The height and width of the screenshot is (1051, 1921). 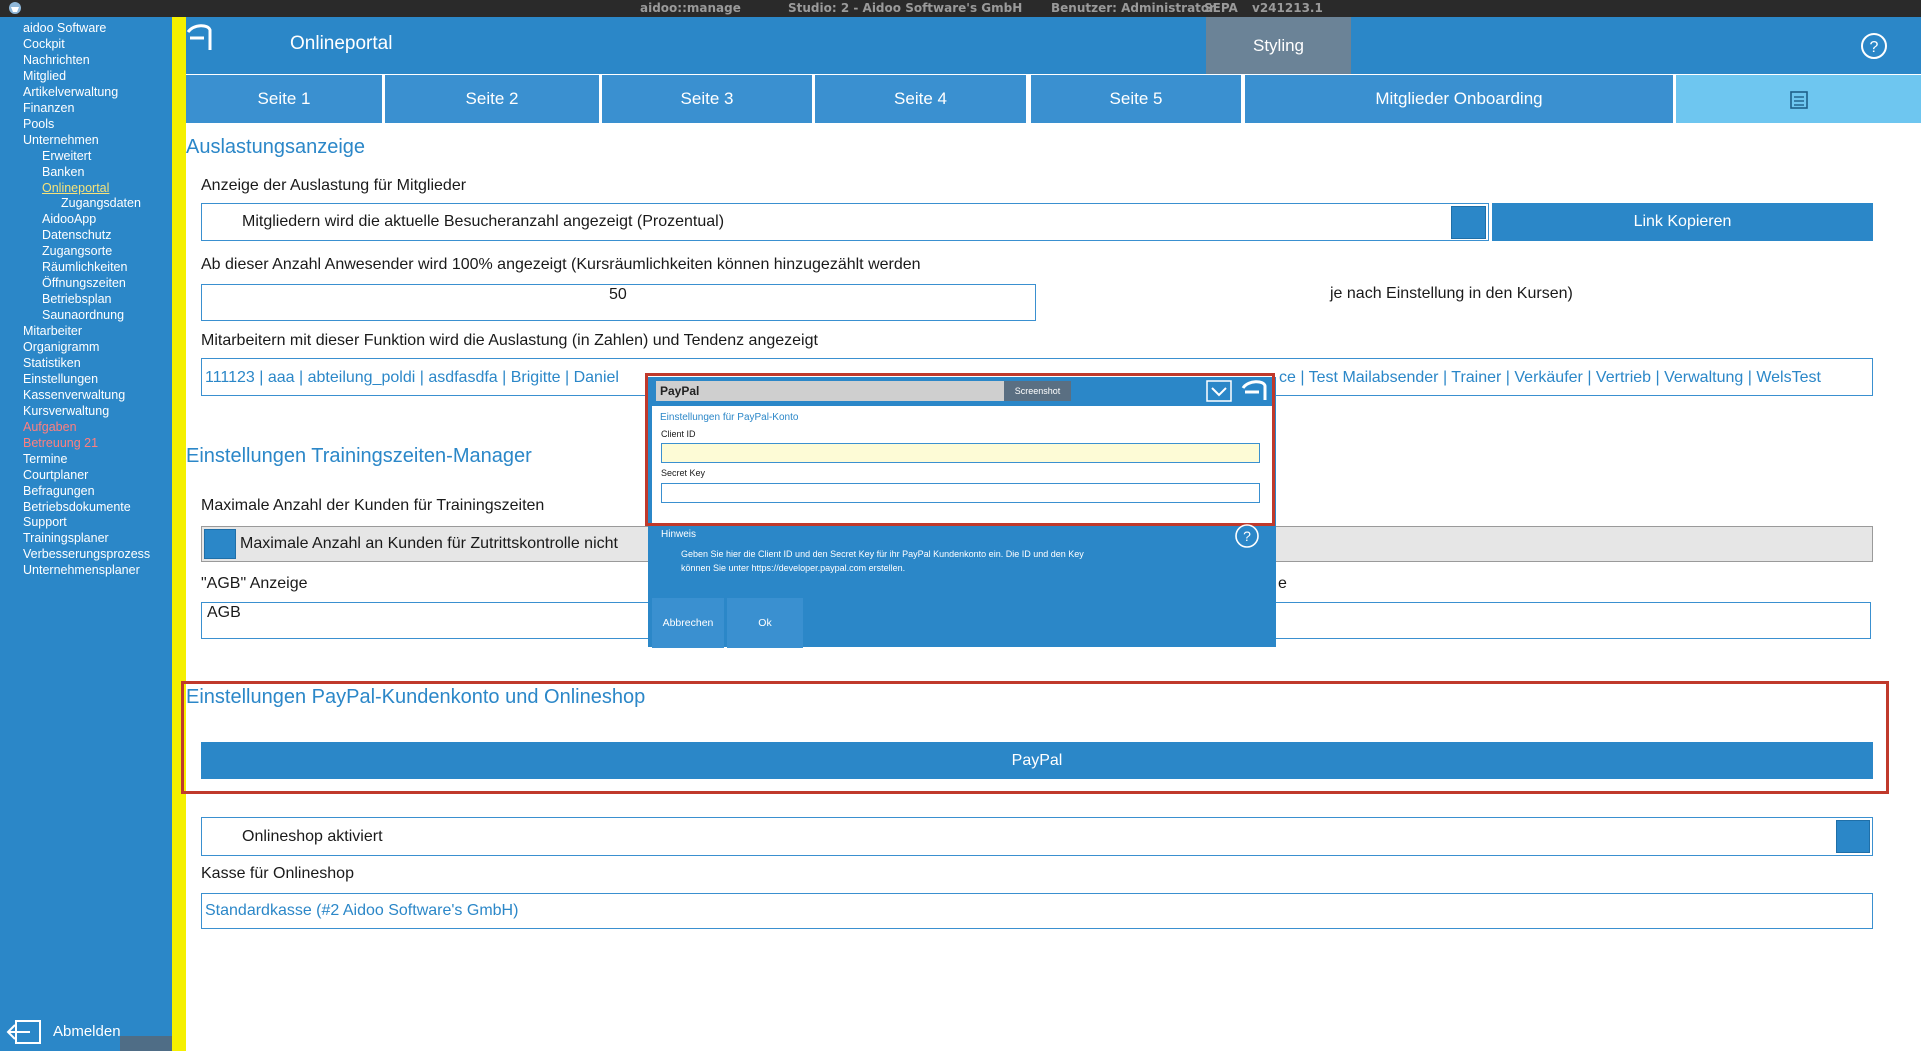 I want to click on hint-help-icon: ?, so click(x=1247, y=536).